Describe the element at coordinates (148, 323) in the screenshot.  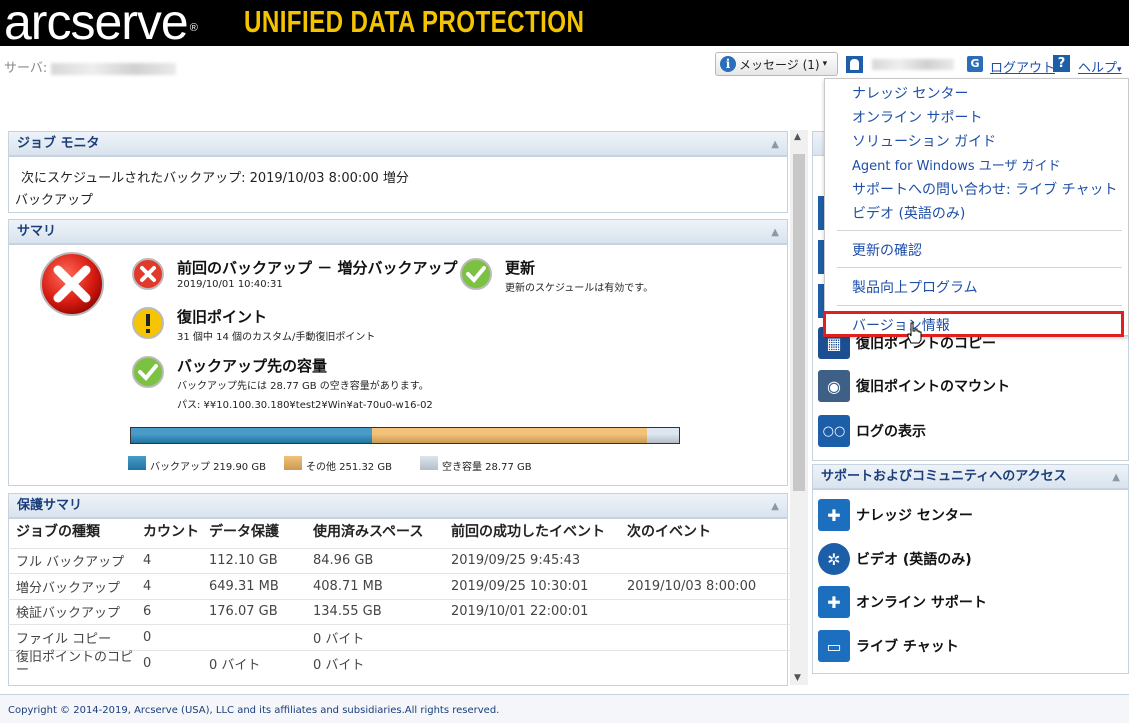
I see `warning-icon` at that location.